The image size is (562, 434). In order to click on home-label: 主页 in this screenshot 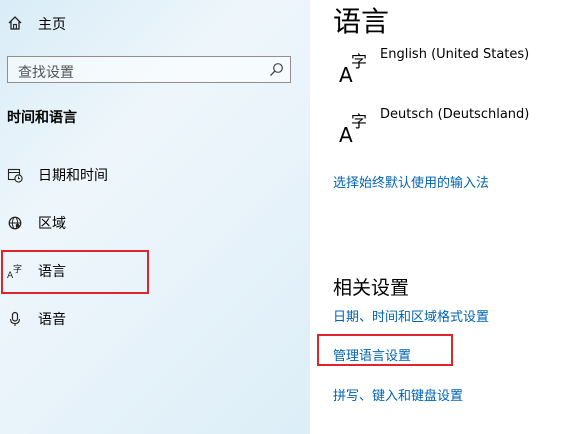, I will do `click(52, 25)`.